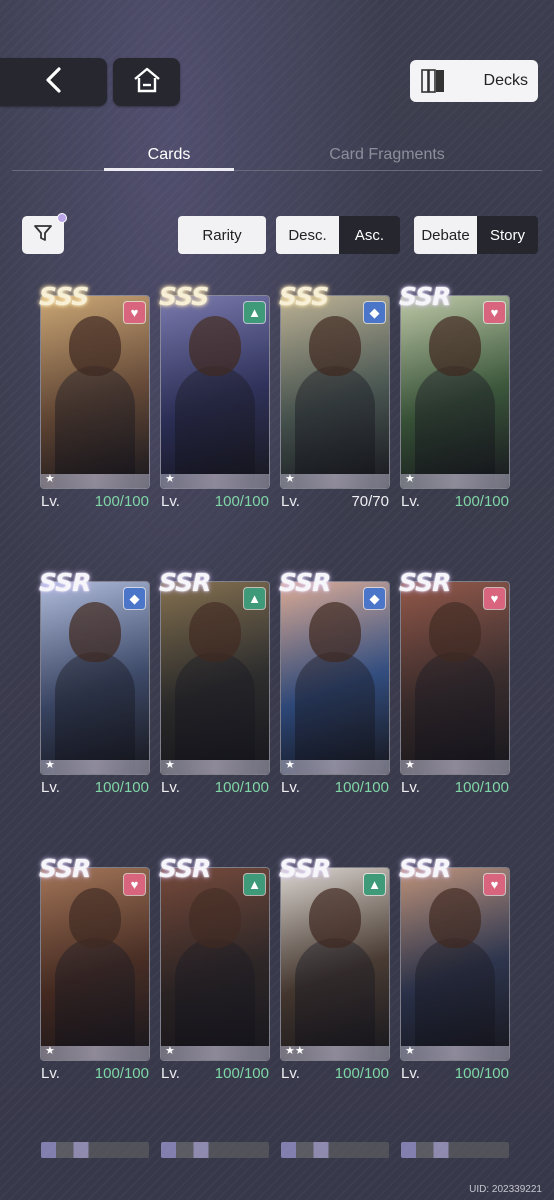 The width and height of the screenshot is (554, 1200). I want to click on level-value: 70/70, so click(370, 501).